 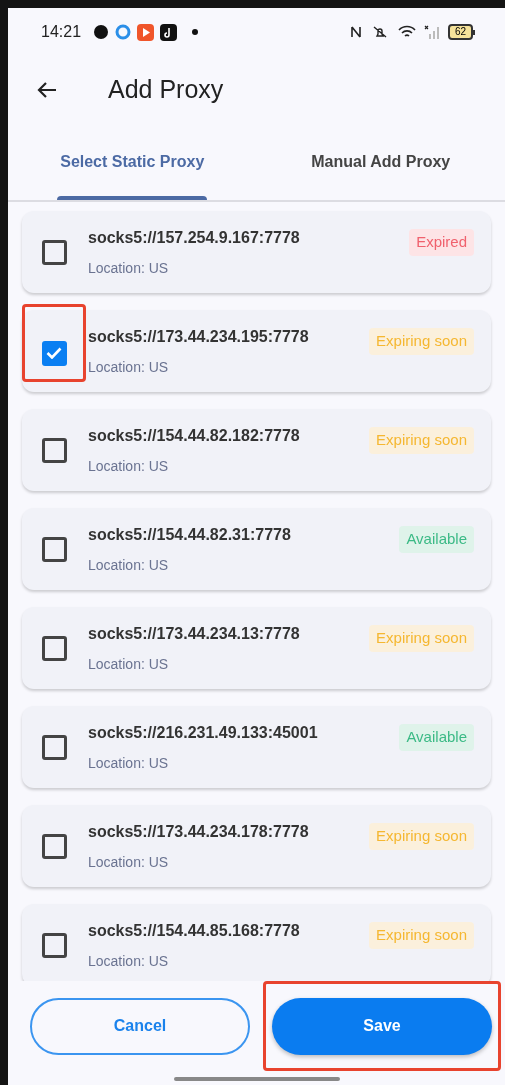 What do you see at coordinates (190, 534) in the screenshot?
I see `proxy-address: socks5://154.44.82.31:7778` at bounding box center [190, 534].